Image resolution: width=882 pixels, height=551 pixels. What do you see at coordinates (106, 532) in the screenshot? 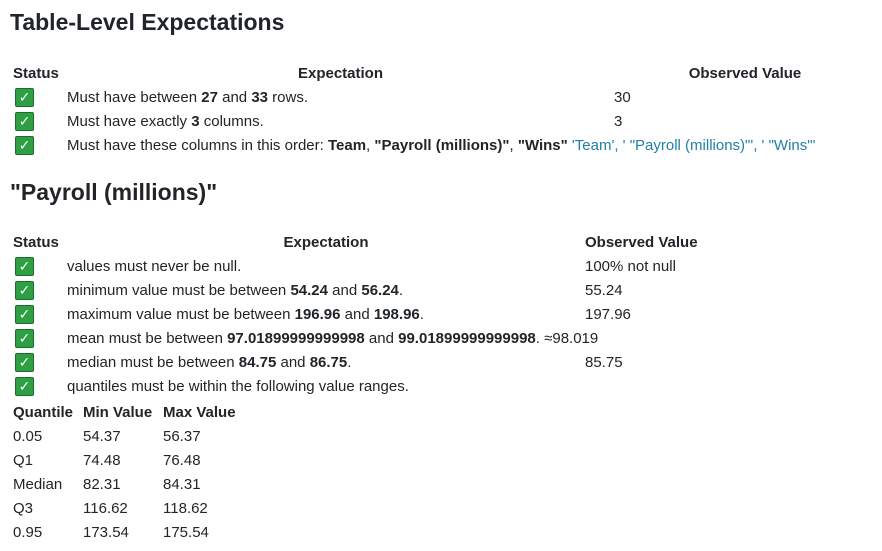
I see `min-value-cell: 173.54` at bounding box center [106, 532].